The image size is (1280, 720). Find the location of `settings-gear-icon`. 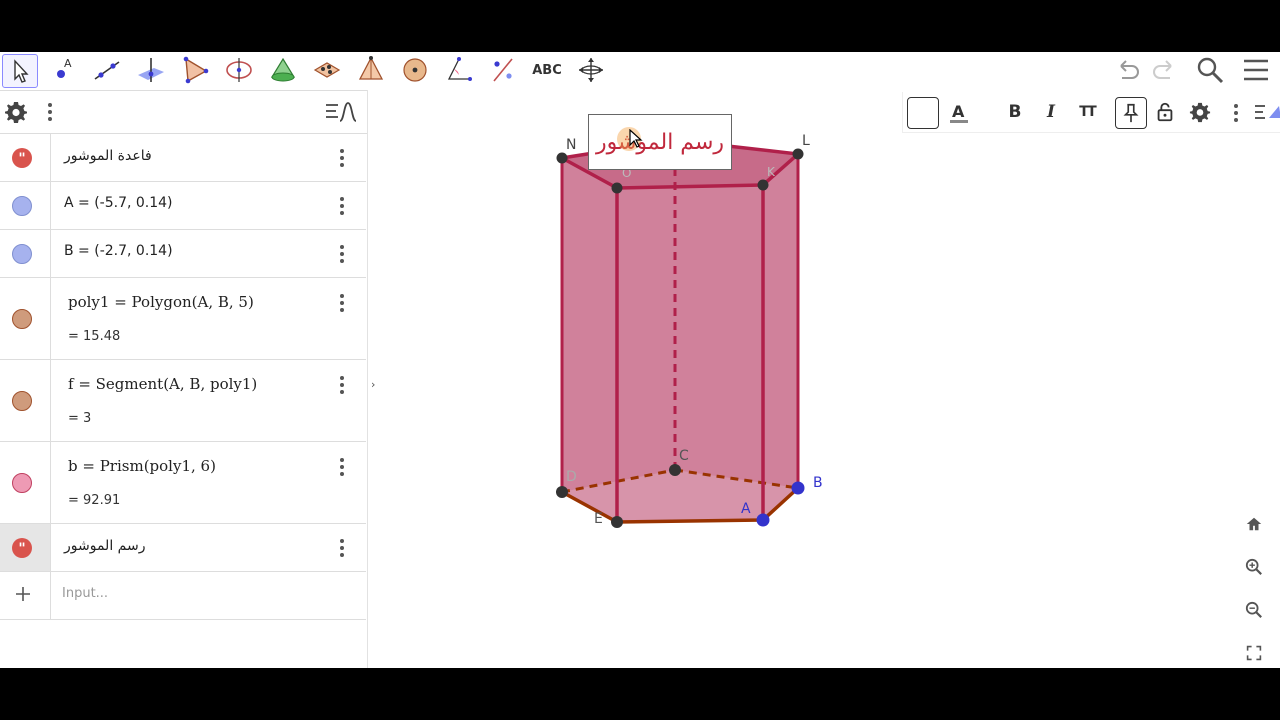

settings-gear-icon is located at coordinates (1200, 112).